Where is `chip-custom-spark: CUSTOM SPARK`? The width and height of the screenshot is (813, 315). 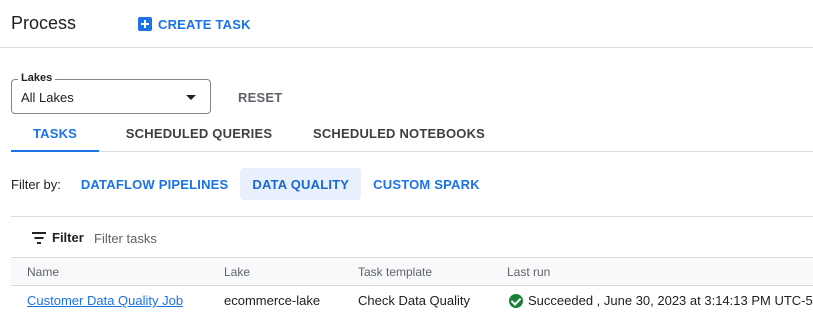 chip-custom-spark: CUSTOM SPARK is located at coordinates (426, 184).